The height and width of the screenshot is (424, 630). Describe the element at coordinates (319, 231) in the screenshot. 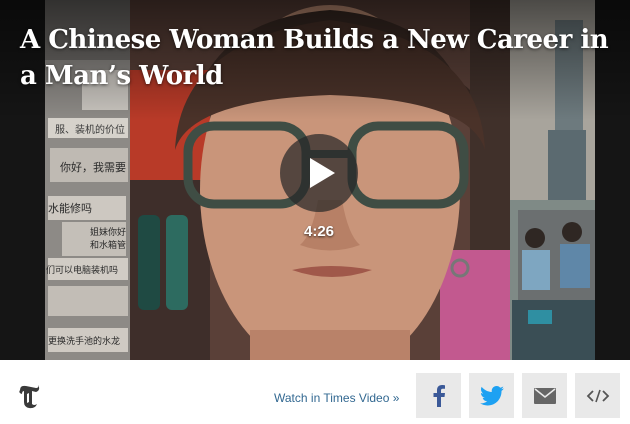

I see `video-duration: 4:26` at that location.